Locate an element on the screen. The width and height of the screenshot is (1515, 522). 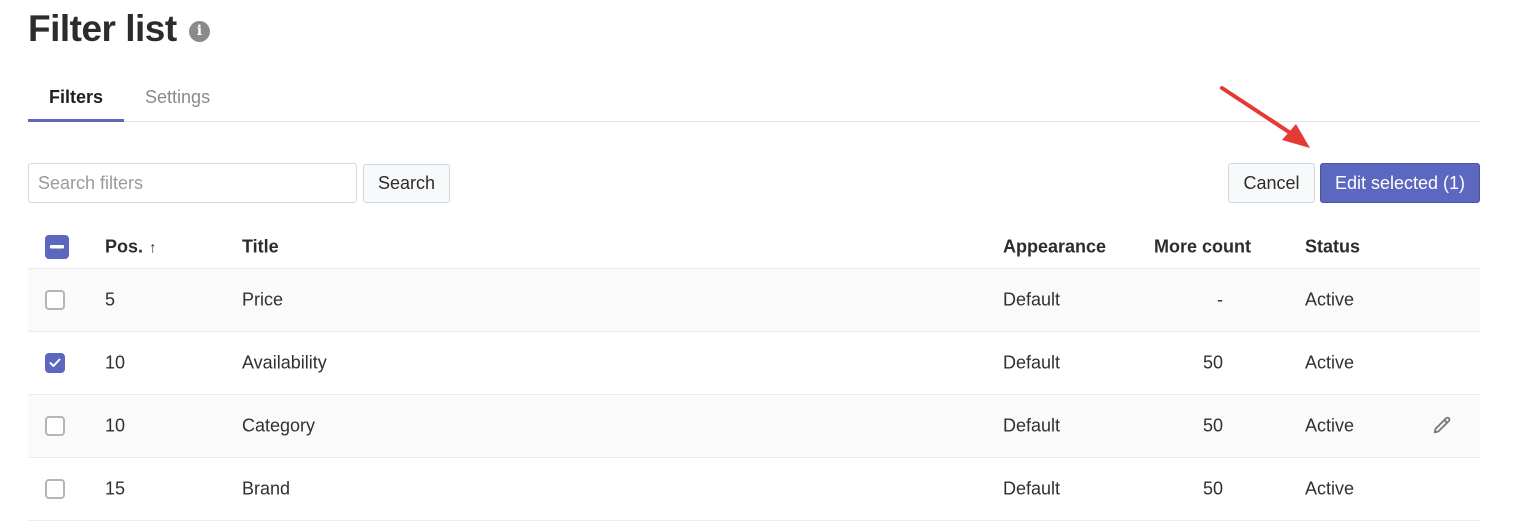
select-all-checkbox is located at coordinates (57, 246).